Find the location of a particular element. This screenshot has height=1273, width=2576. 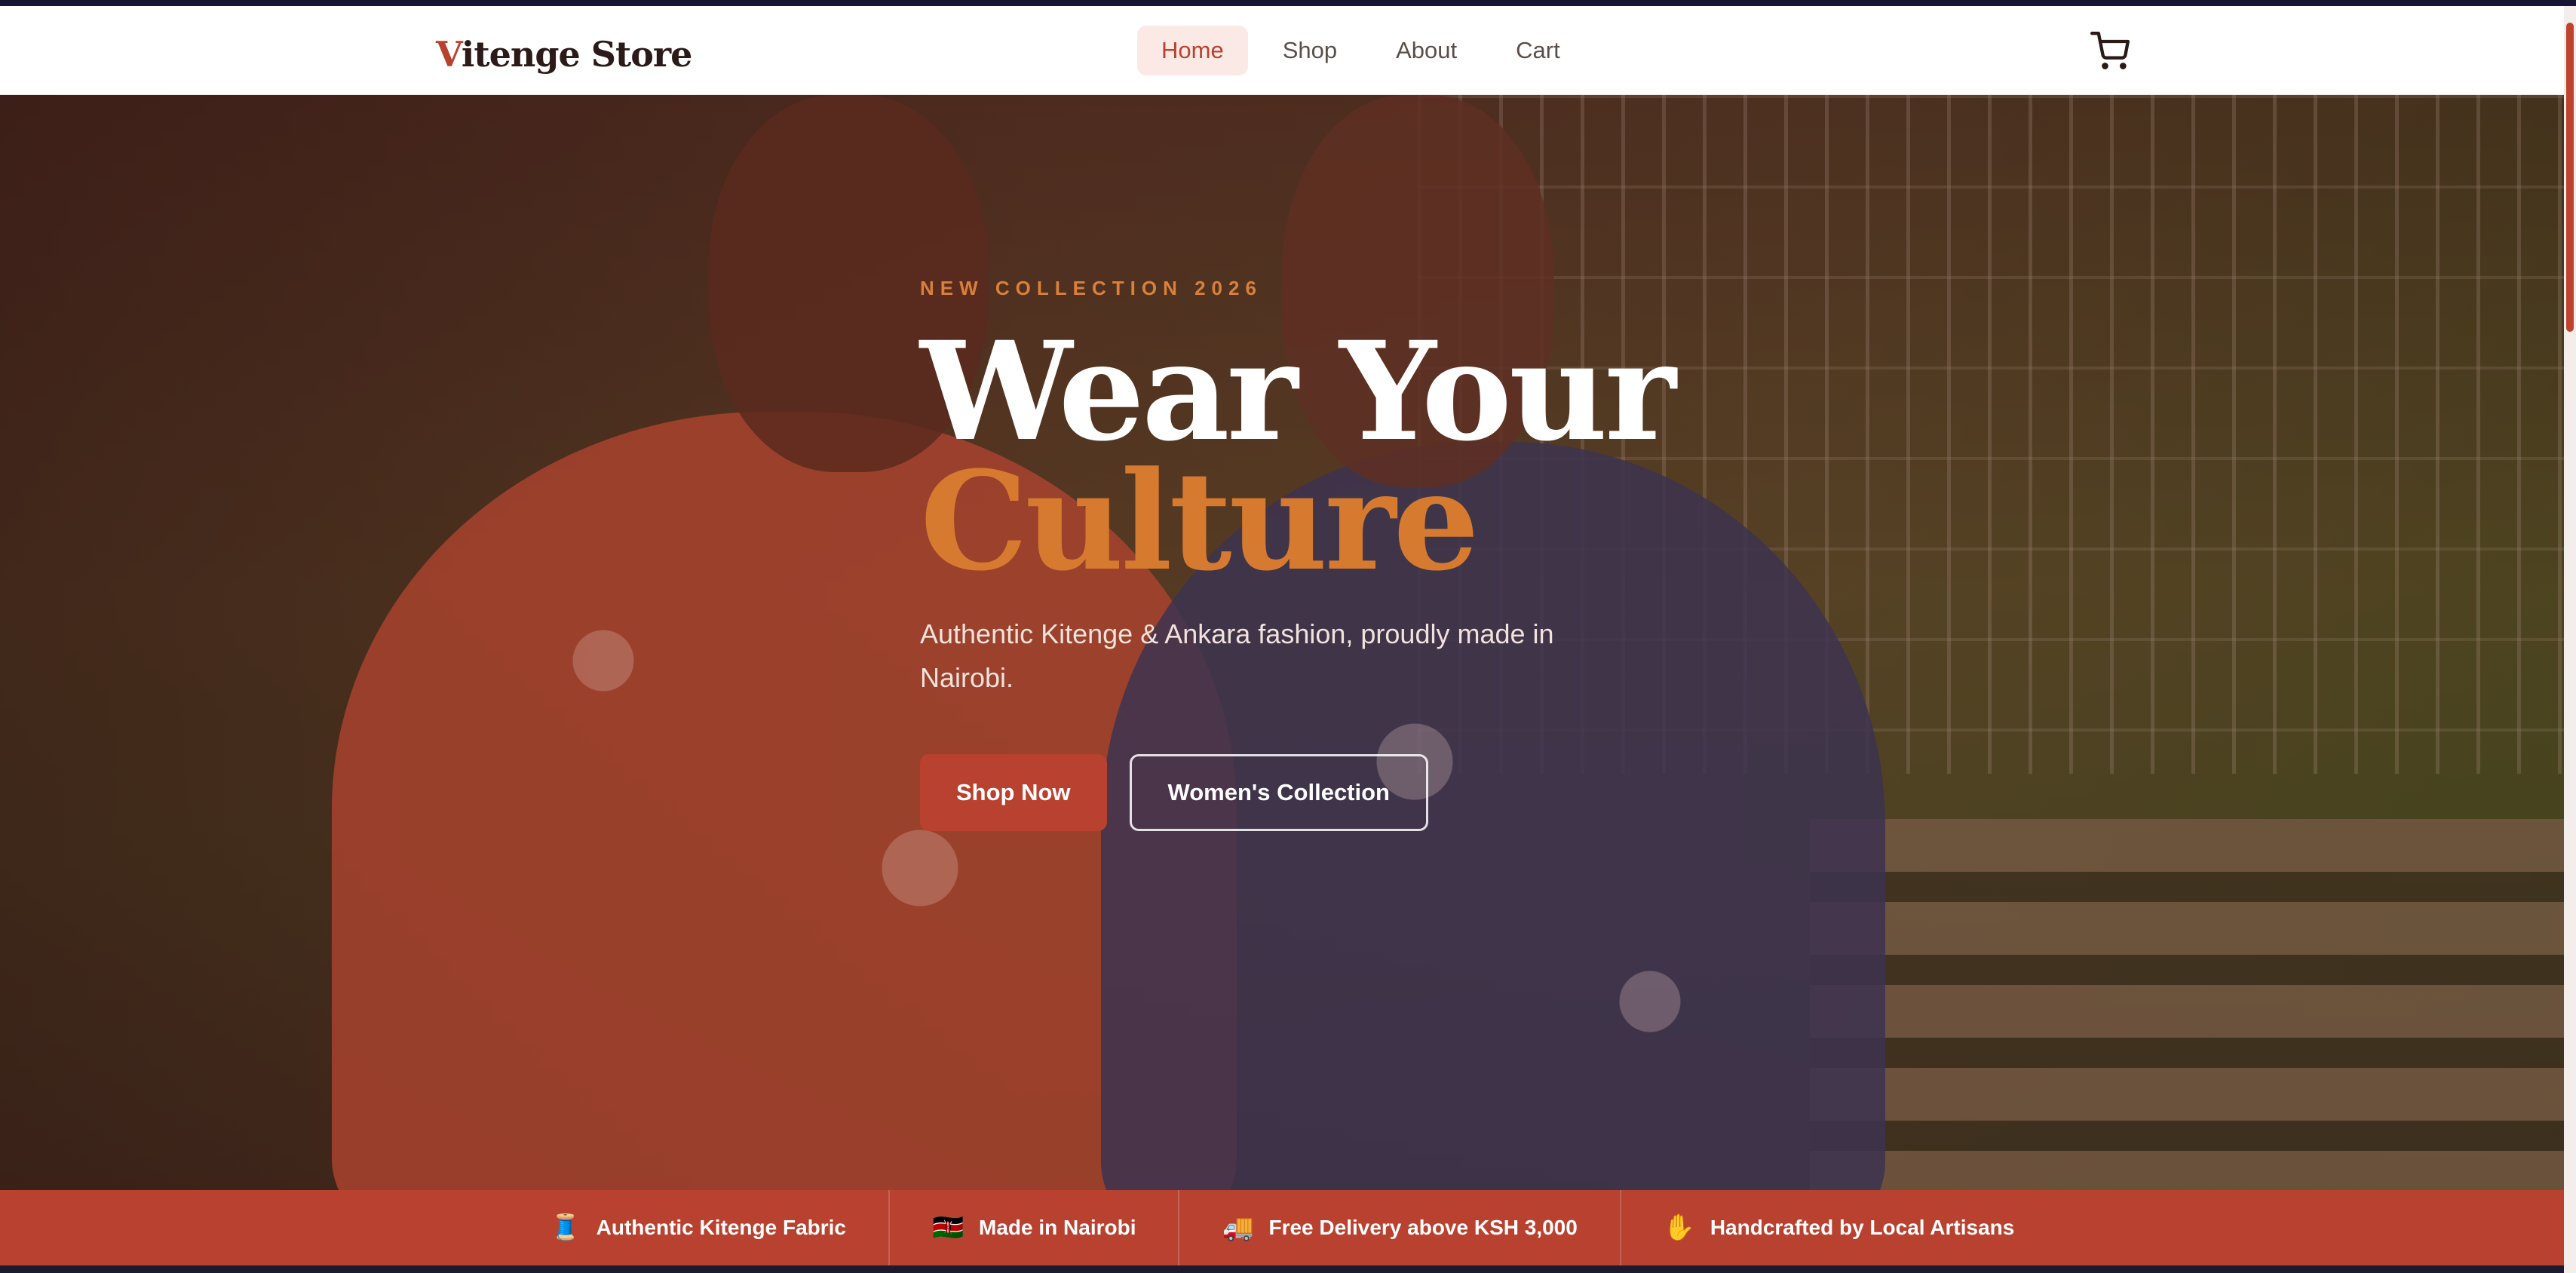

nav-home-link: Home is located at coordinates (1192, 50).